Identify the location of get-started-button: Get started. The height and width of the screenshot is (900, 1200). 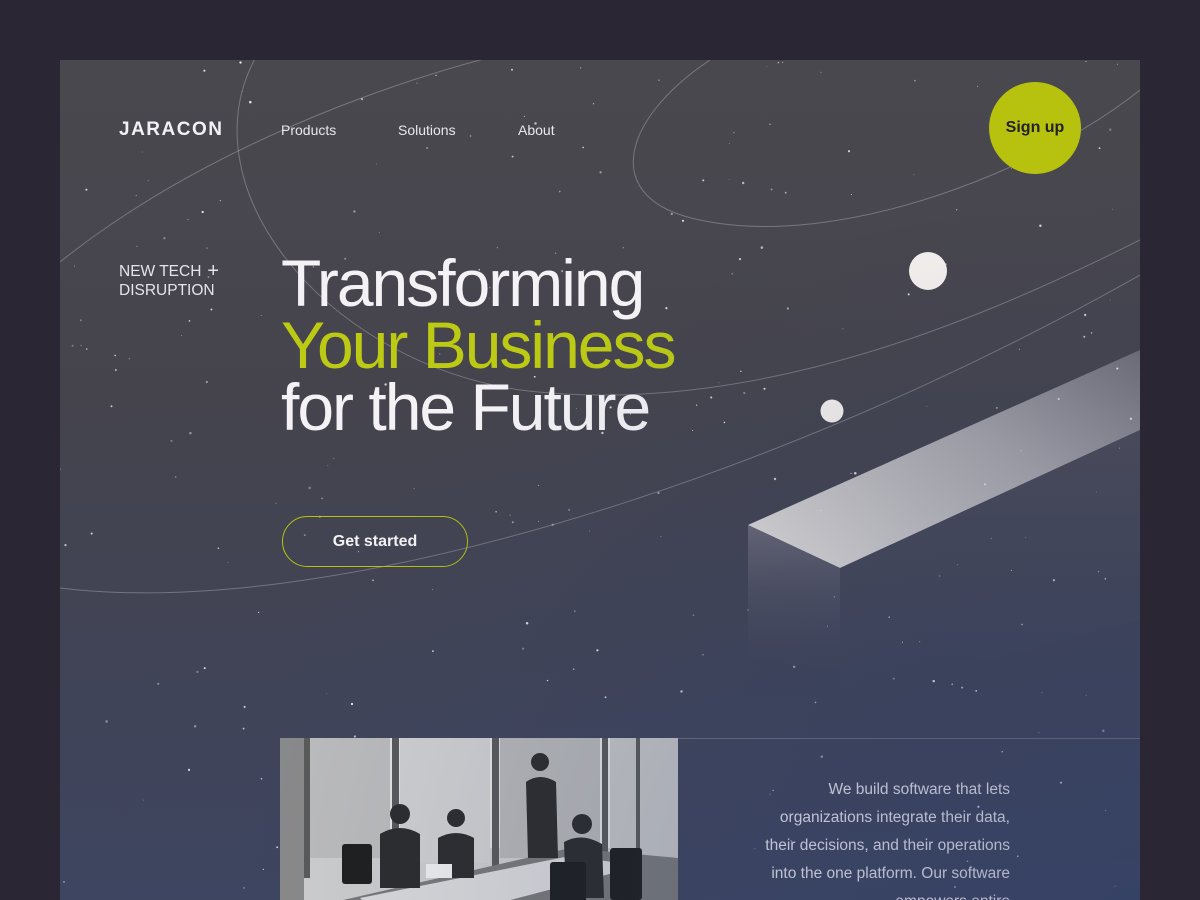
(375, 541).